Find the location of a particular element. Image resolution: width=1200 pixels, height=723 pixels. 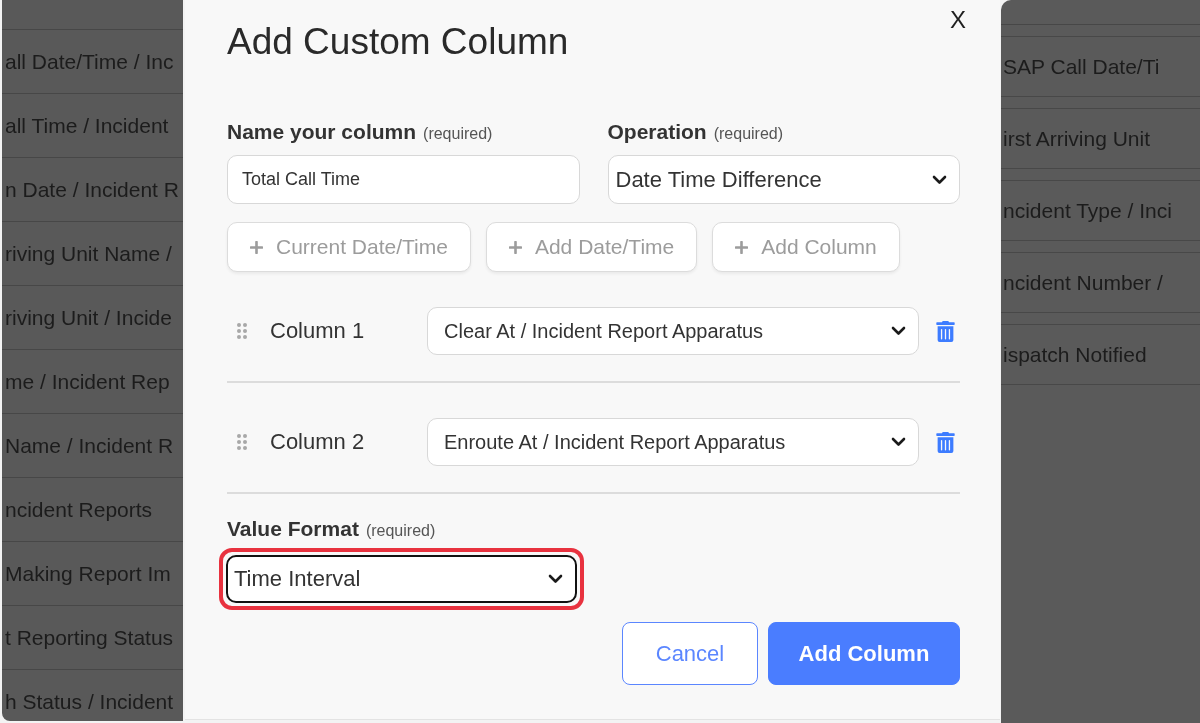

list-item: h Status / Incident is located at coordinates (92, 695).